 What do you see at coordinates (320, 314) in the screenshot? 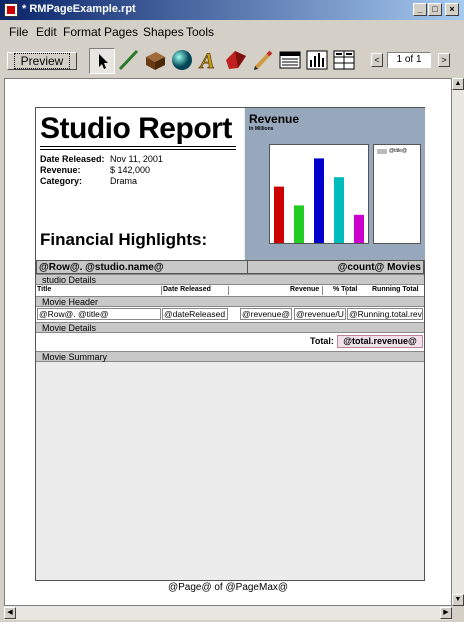
I see `detail-percent-cell: @revenue/U` at bounding box center [320, 314].